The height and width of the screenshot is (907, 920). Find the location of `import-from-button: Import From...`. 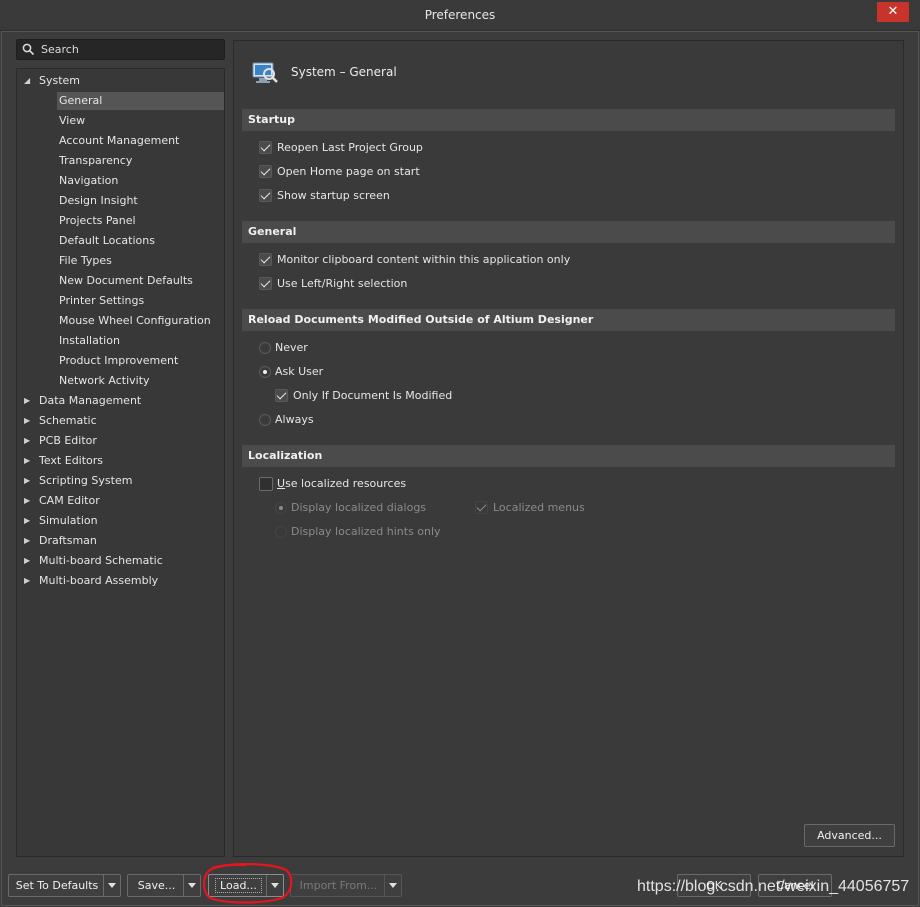

import-from-button: Import From... is located at coordinates (346, 885).